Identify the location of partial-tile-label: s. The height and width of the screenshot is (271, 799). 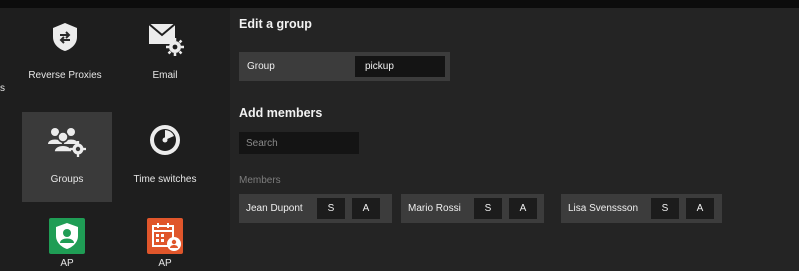
(2, 88).